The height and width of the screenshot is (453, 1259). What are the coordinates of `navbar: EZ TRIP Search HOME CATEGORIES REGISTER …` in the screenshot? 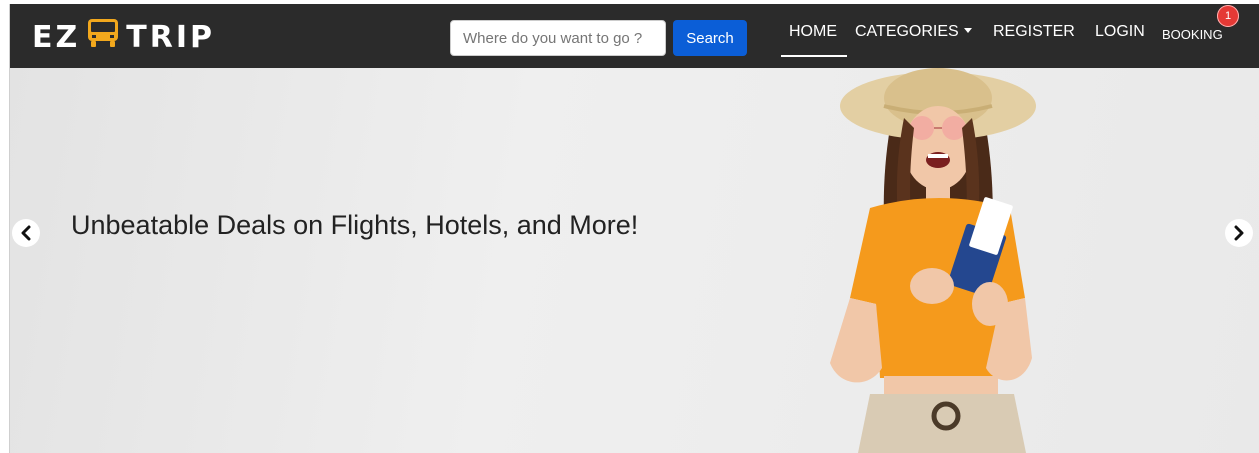 It's located at (634, 36).